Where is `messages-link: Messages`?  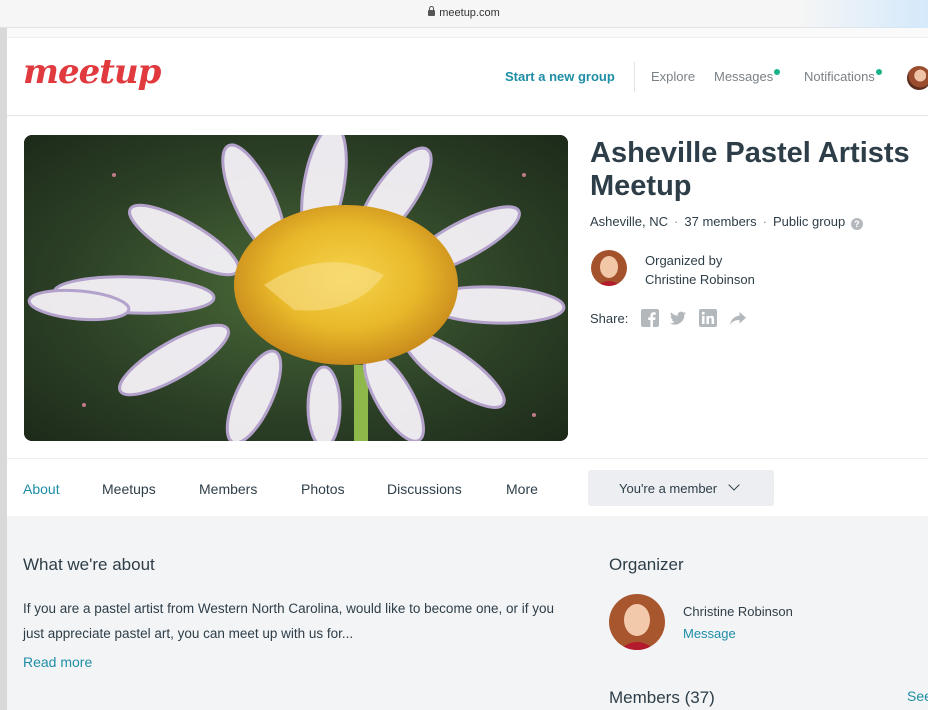
messages-link: Messages is located at coordinates (747, 76).